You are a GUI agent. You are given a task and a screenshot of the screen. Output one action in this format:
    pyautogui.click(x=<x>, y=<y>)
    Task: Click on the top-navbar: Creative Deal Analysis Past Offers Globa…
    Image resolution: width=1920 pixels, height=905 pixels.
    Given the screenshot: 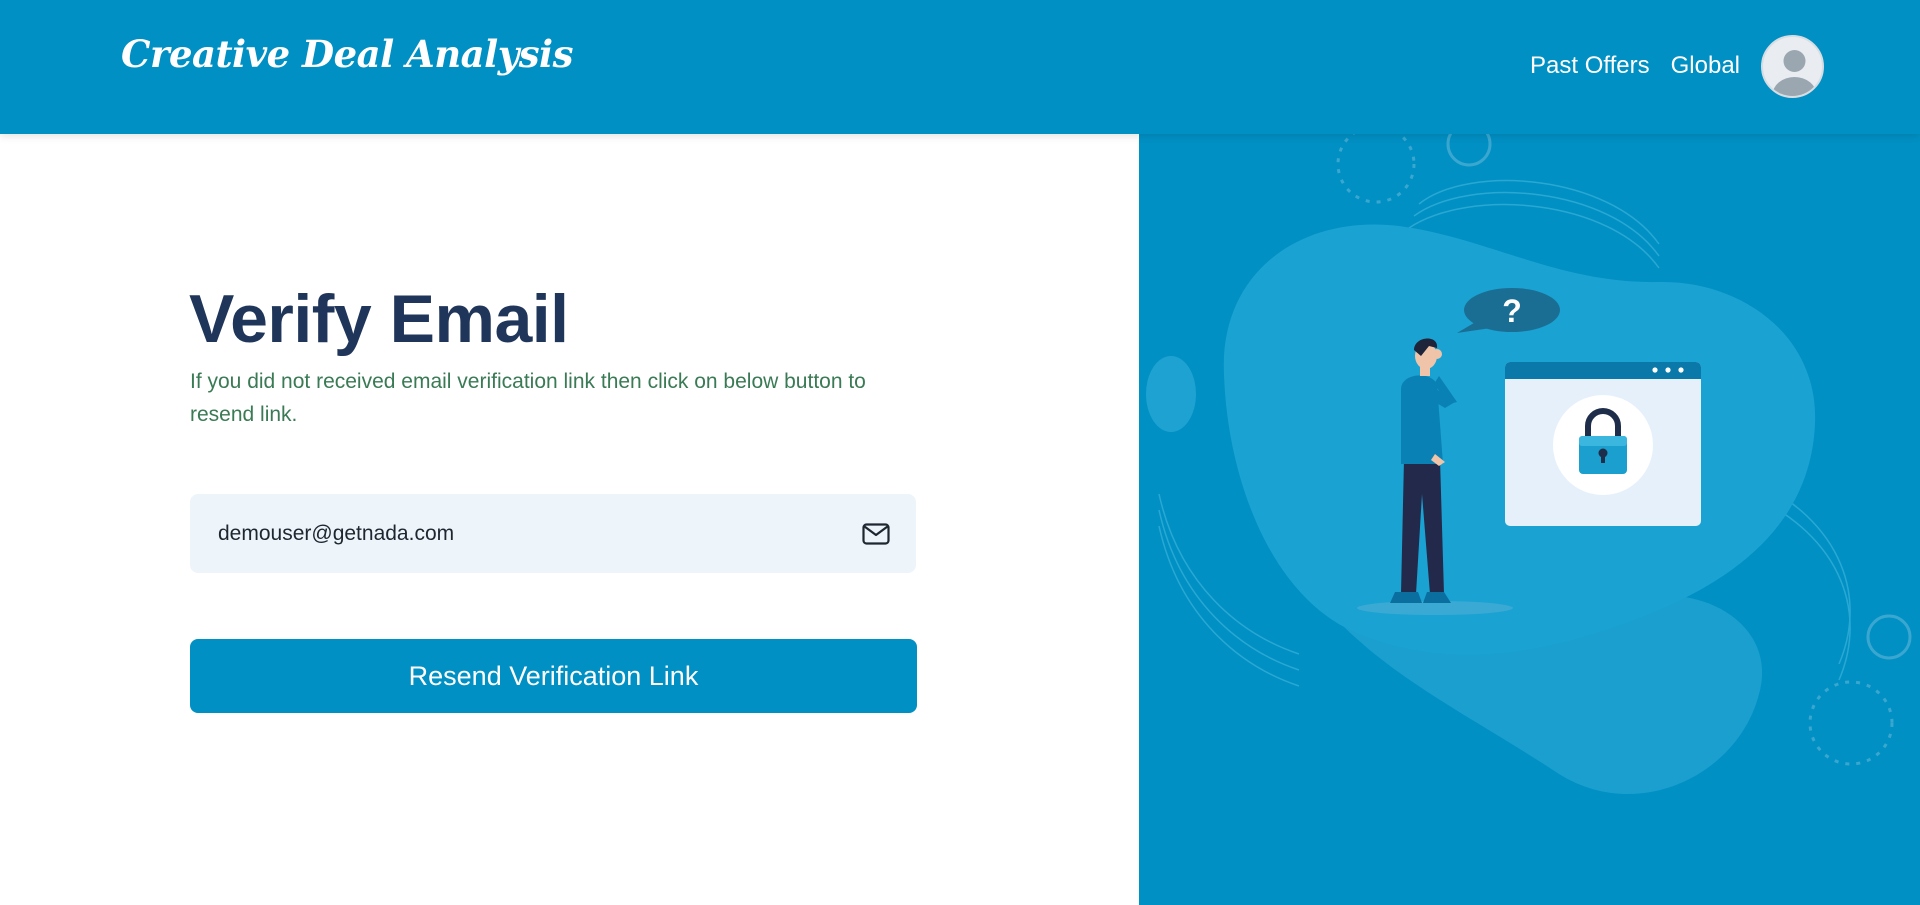 What is the action you would take?
    pyautogui.click(x=960, y=67)
    